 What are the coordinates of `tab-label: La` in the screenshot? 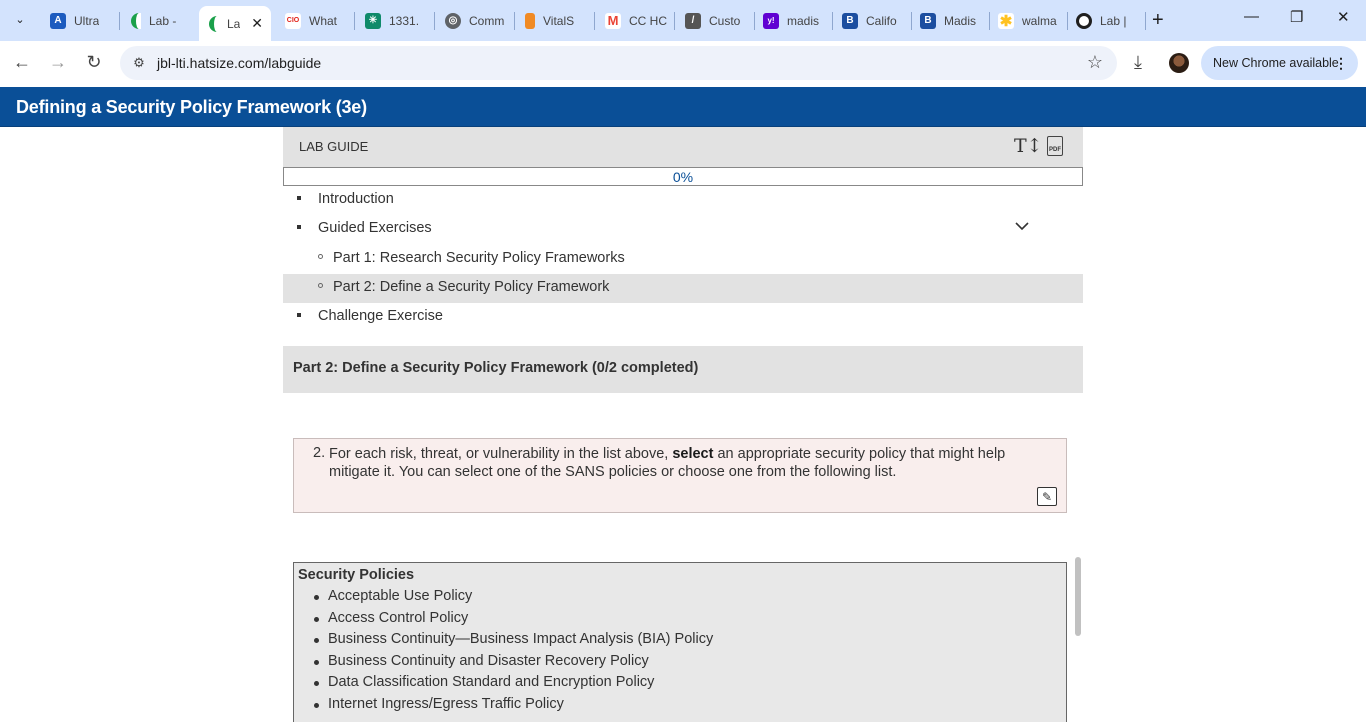 It's located at (234, 23).